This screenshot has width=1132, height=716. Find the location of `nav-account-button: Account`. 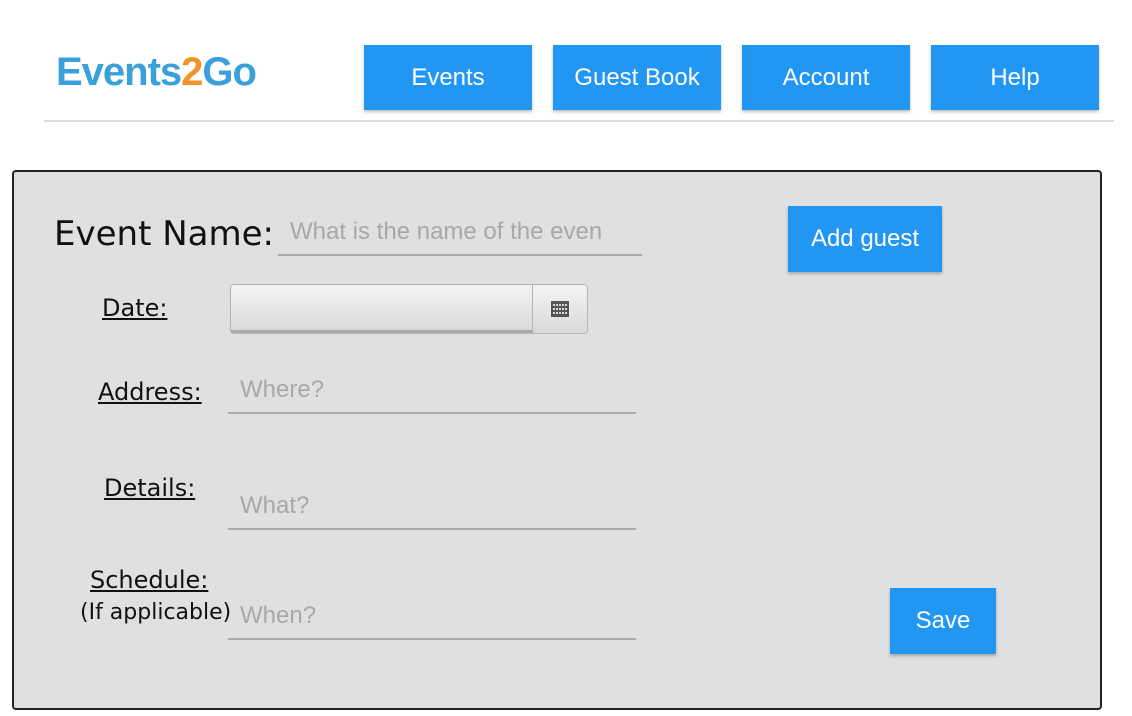

nav-account-button: Account is located at coordinates (826, 77).